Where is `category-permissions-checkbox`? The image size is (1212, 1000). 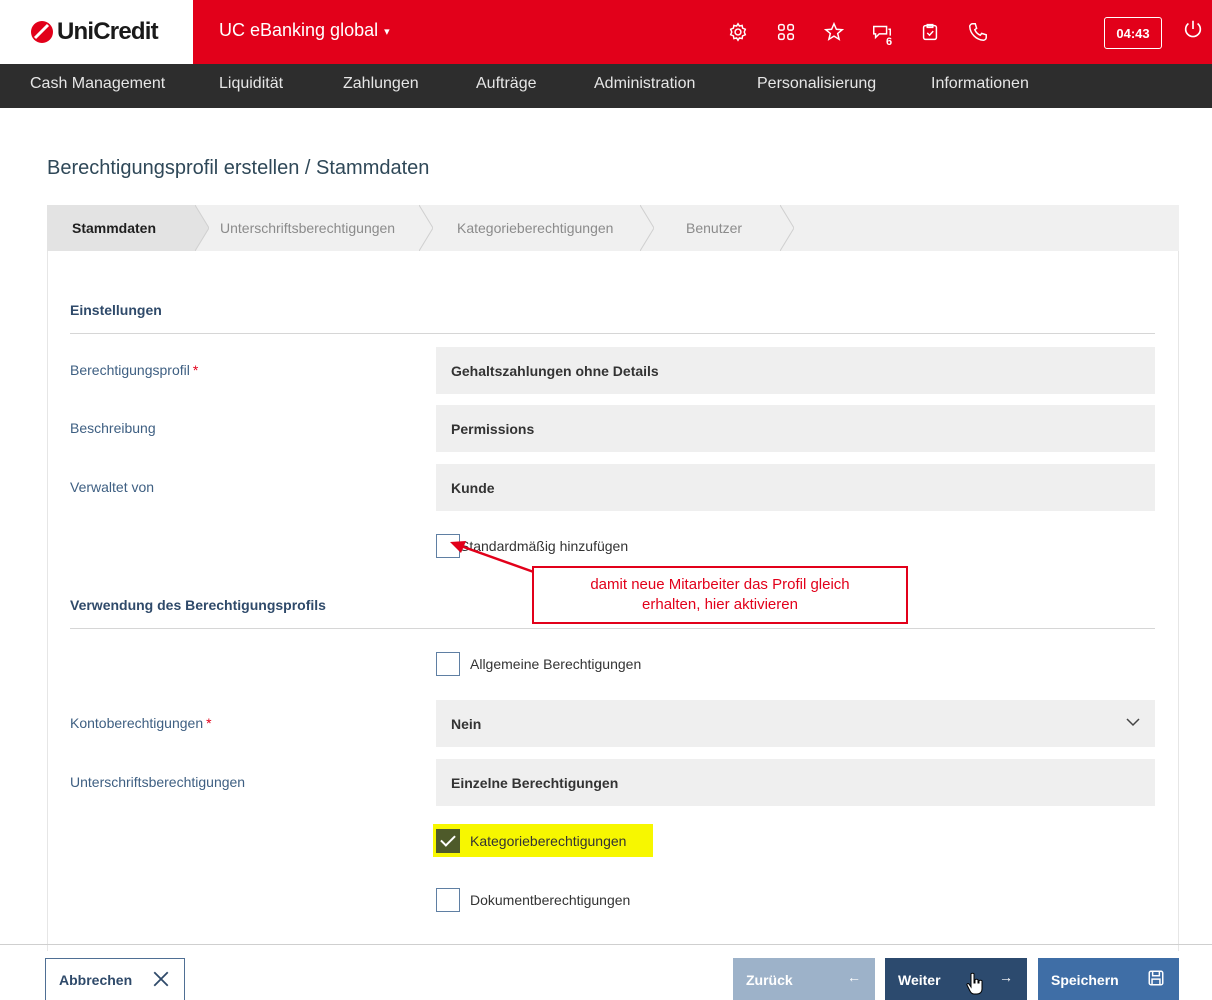
category-permissions-checkbox is located at coordinates (448, 841).